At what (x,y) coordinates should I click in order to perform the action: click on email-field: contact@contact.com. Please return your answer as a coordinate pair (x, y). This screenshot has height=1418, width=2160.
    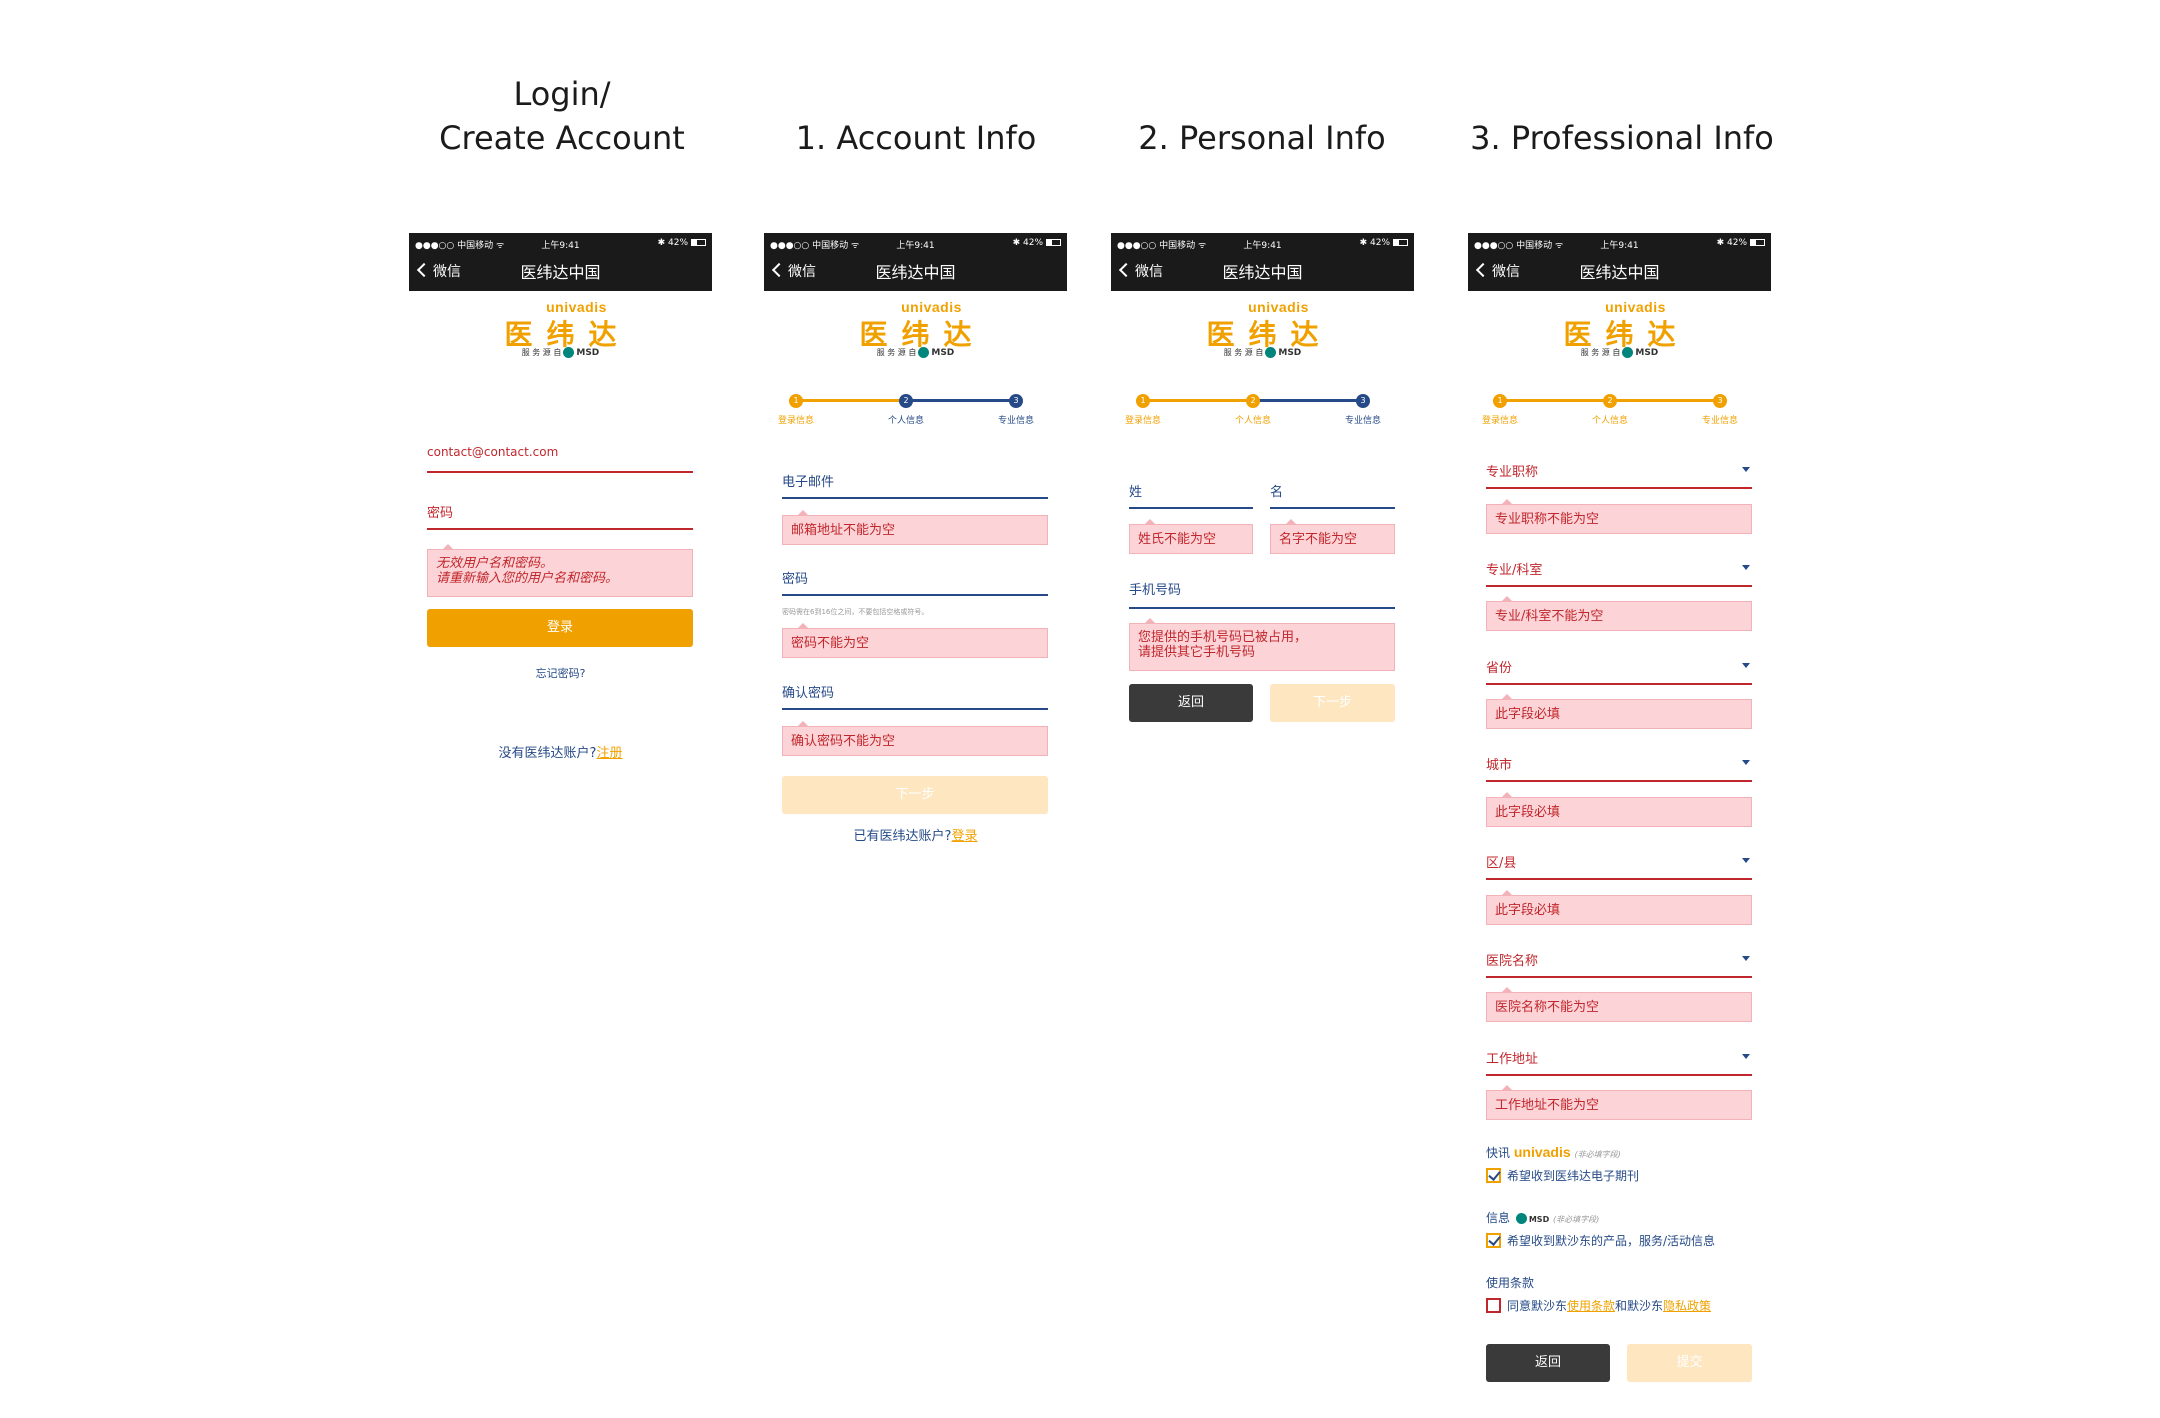
    Looking at the image, I should click on (560, 459).